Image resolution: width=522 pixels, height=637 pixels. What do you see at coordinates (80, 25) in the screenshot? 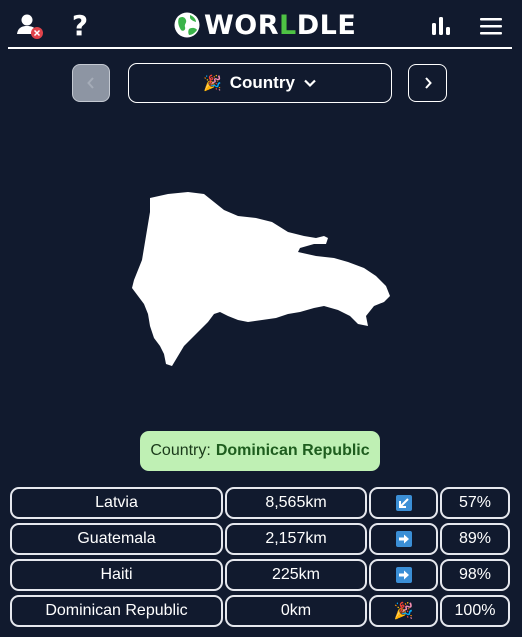
I see `help-icon: ?` at bounding box center [80, 25].